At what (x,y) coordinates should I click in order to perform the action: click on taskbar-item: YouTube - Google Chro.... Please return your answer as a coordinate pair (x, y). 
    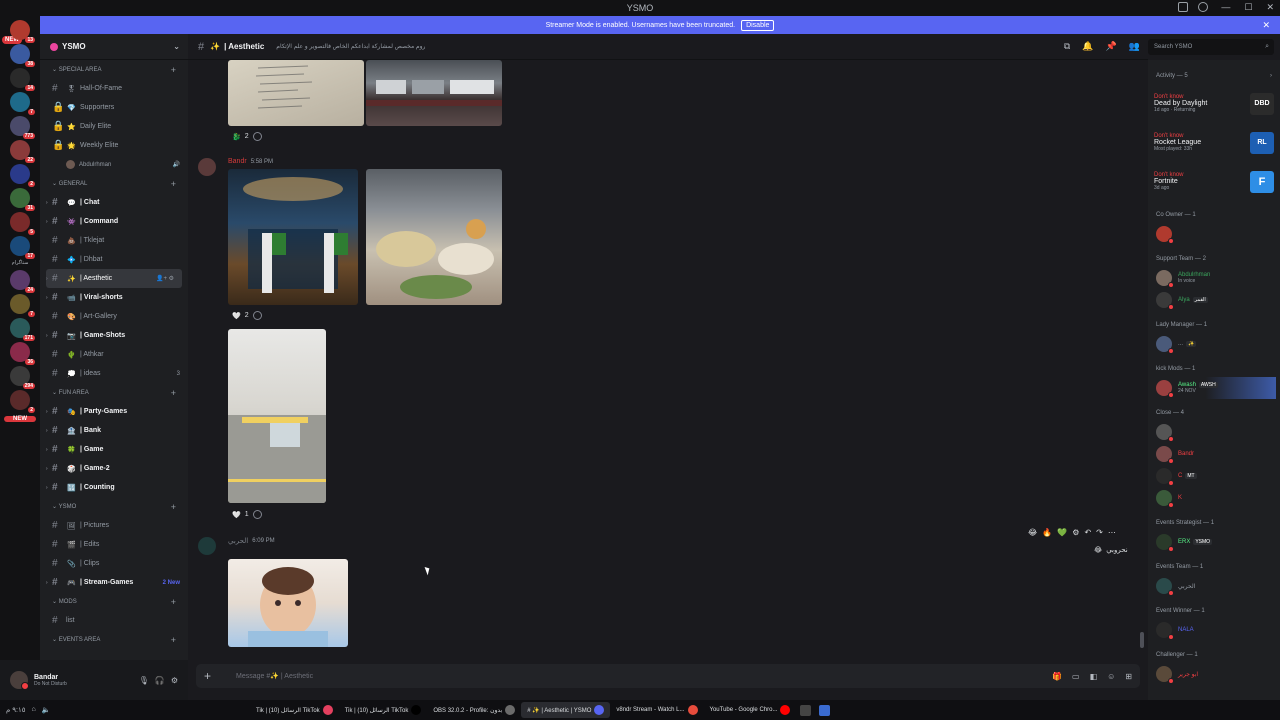
    Looking at the image, I should click on (750, 710).